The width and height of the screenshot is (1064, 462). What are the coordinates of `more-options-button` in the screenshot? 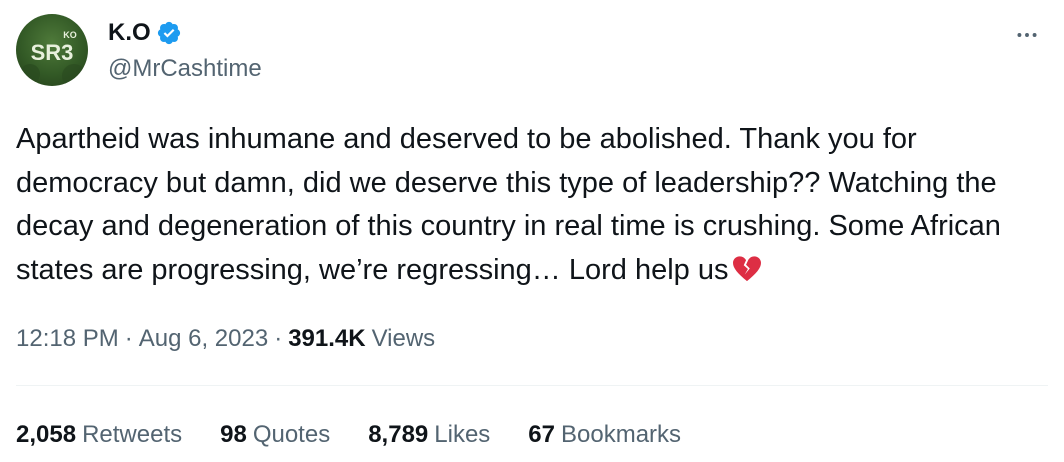 It's located at (1027, 35).